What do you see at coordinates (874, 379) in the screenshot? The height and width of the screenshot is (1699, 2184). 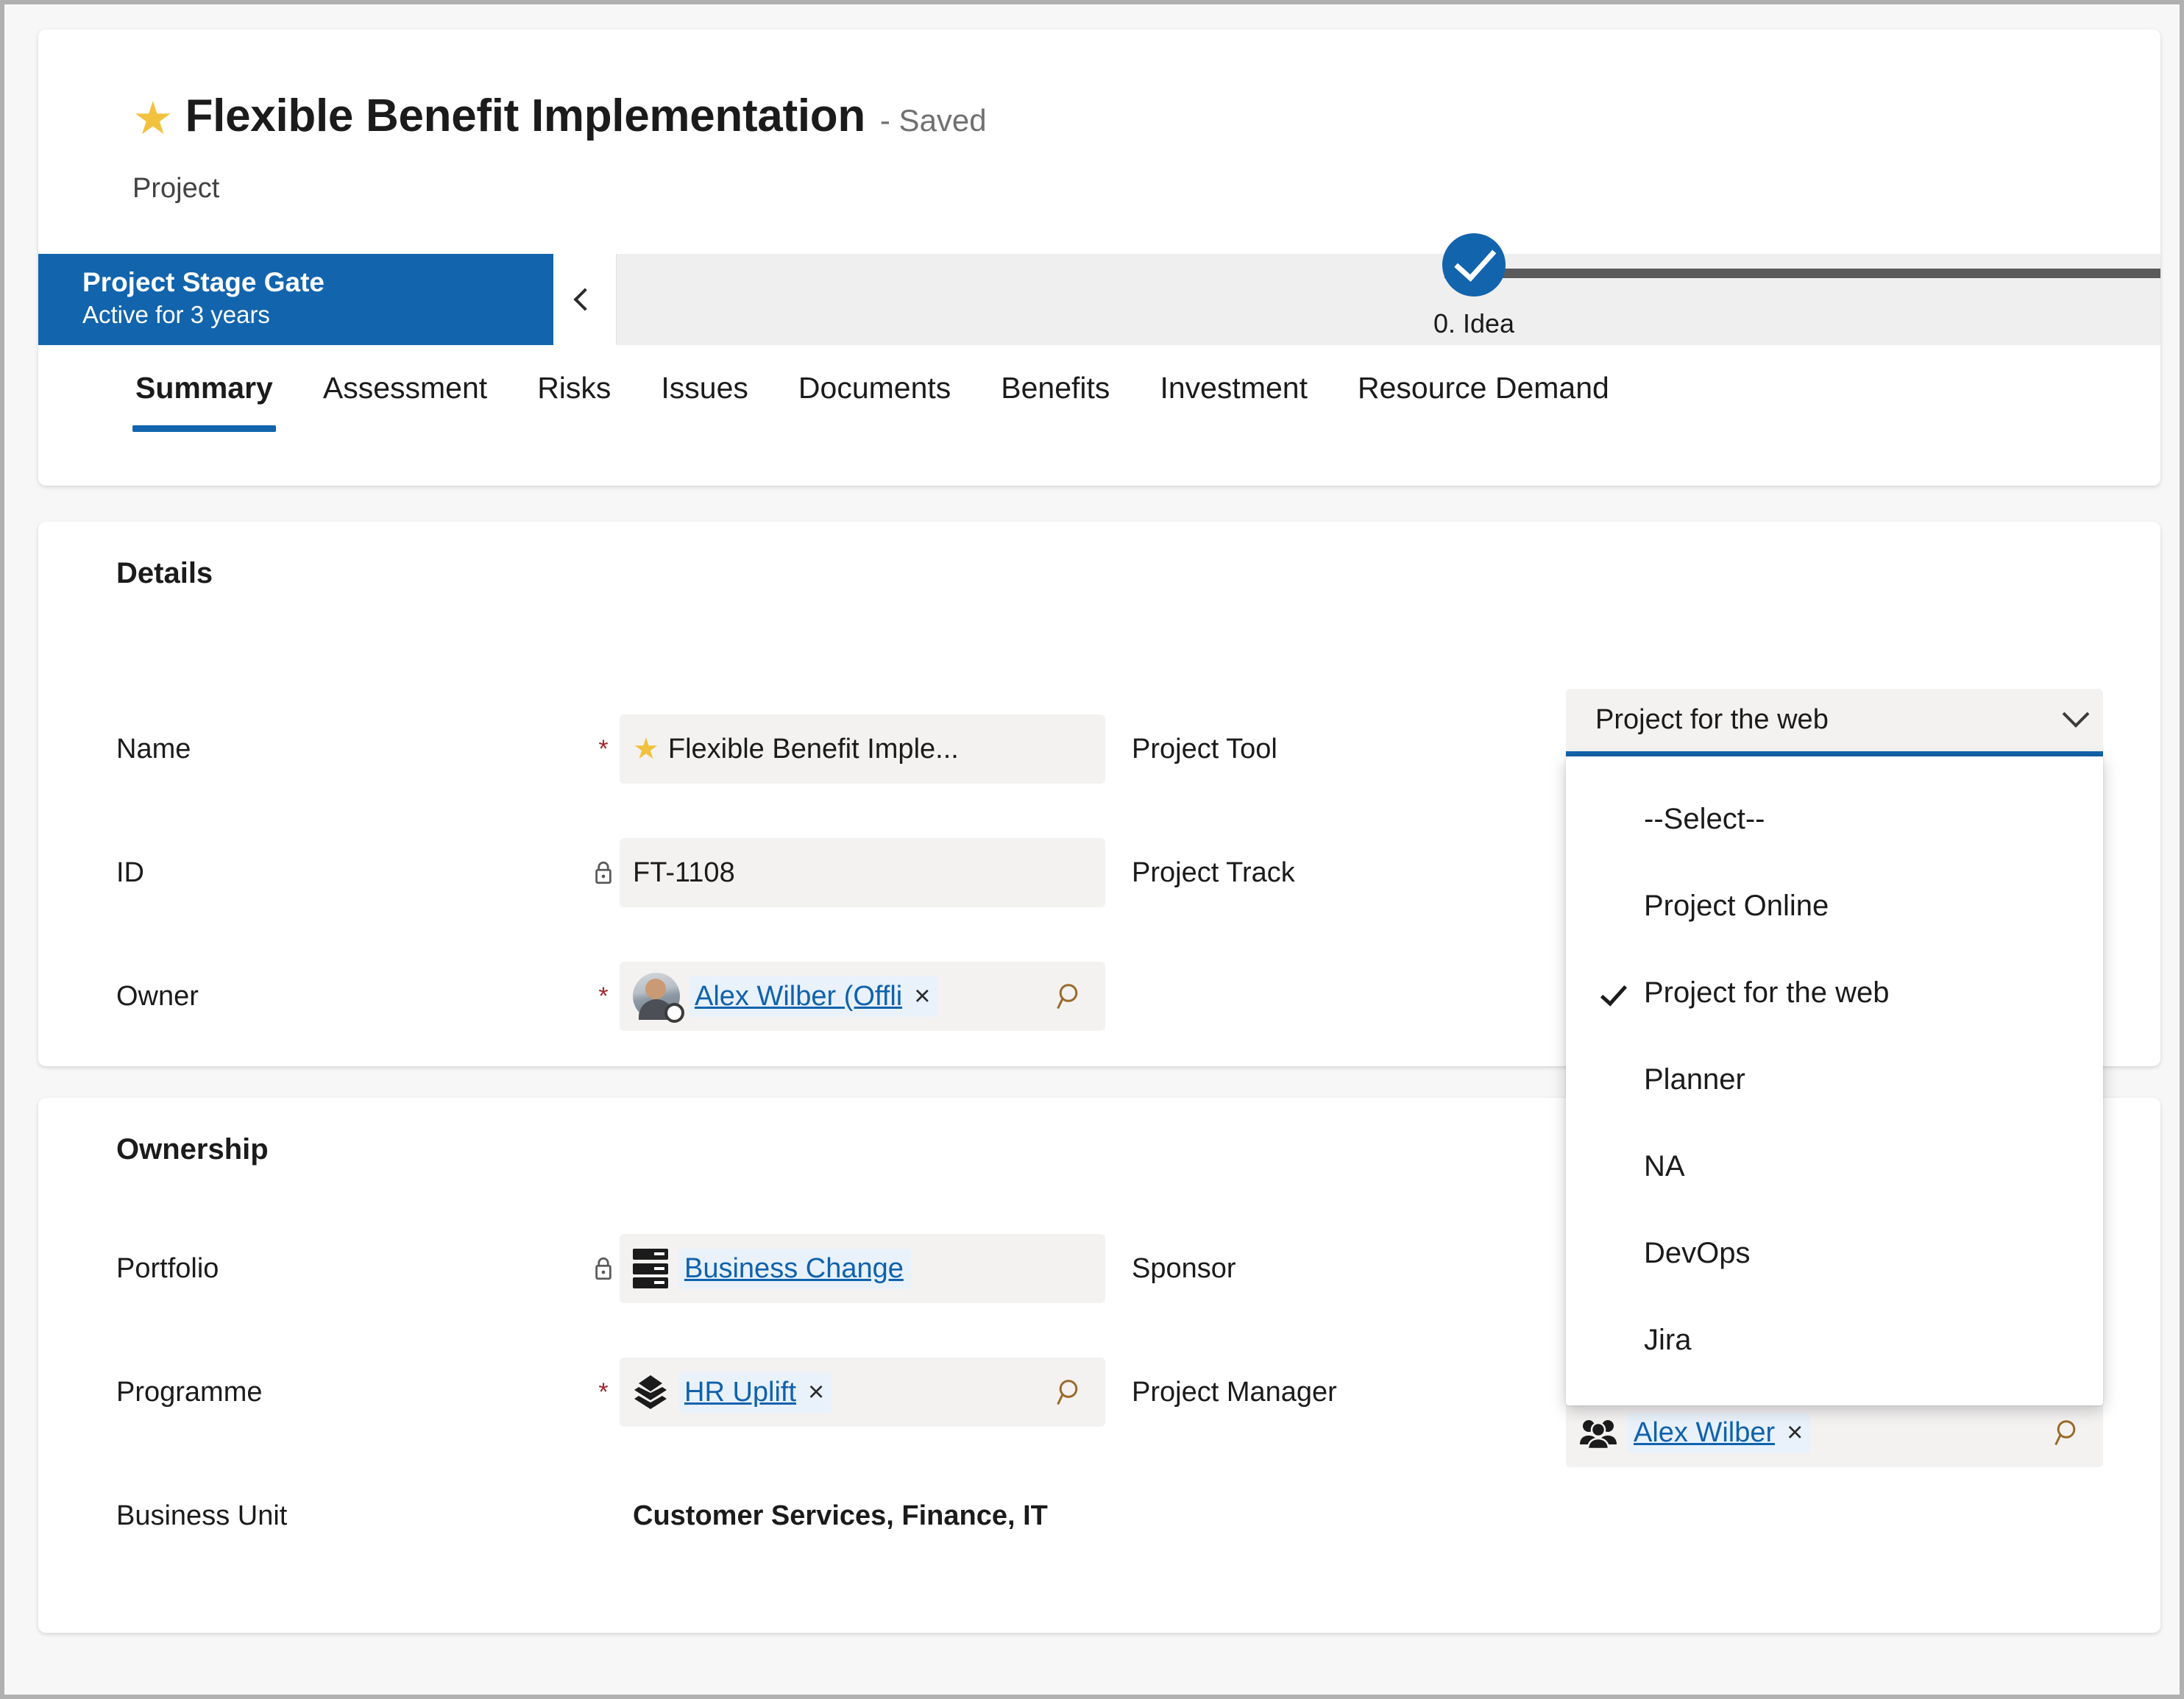 I see `tab-documents: Documents` at bounding box center [874, 379].